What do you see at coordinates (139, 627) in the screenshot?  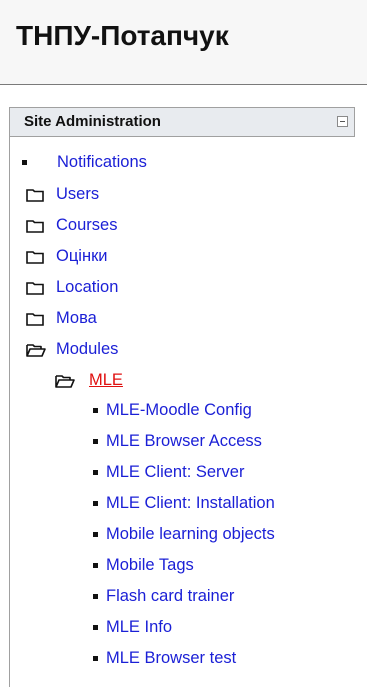 I see `tree-item-label: MLE Info` at bounding box center [139, 627].